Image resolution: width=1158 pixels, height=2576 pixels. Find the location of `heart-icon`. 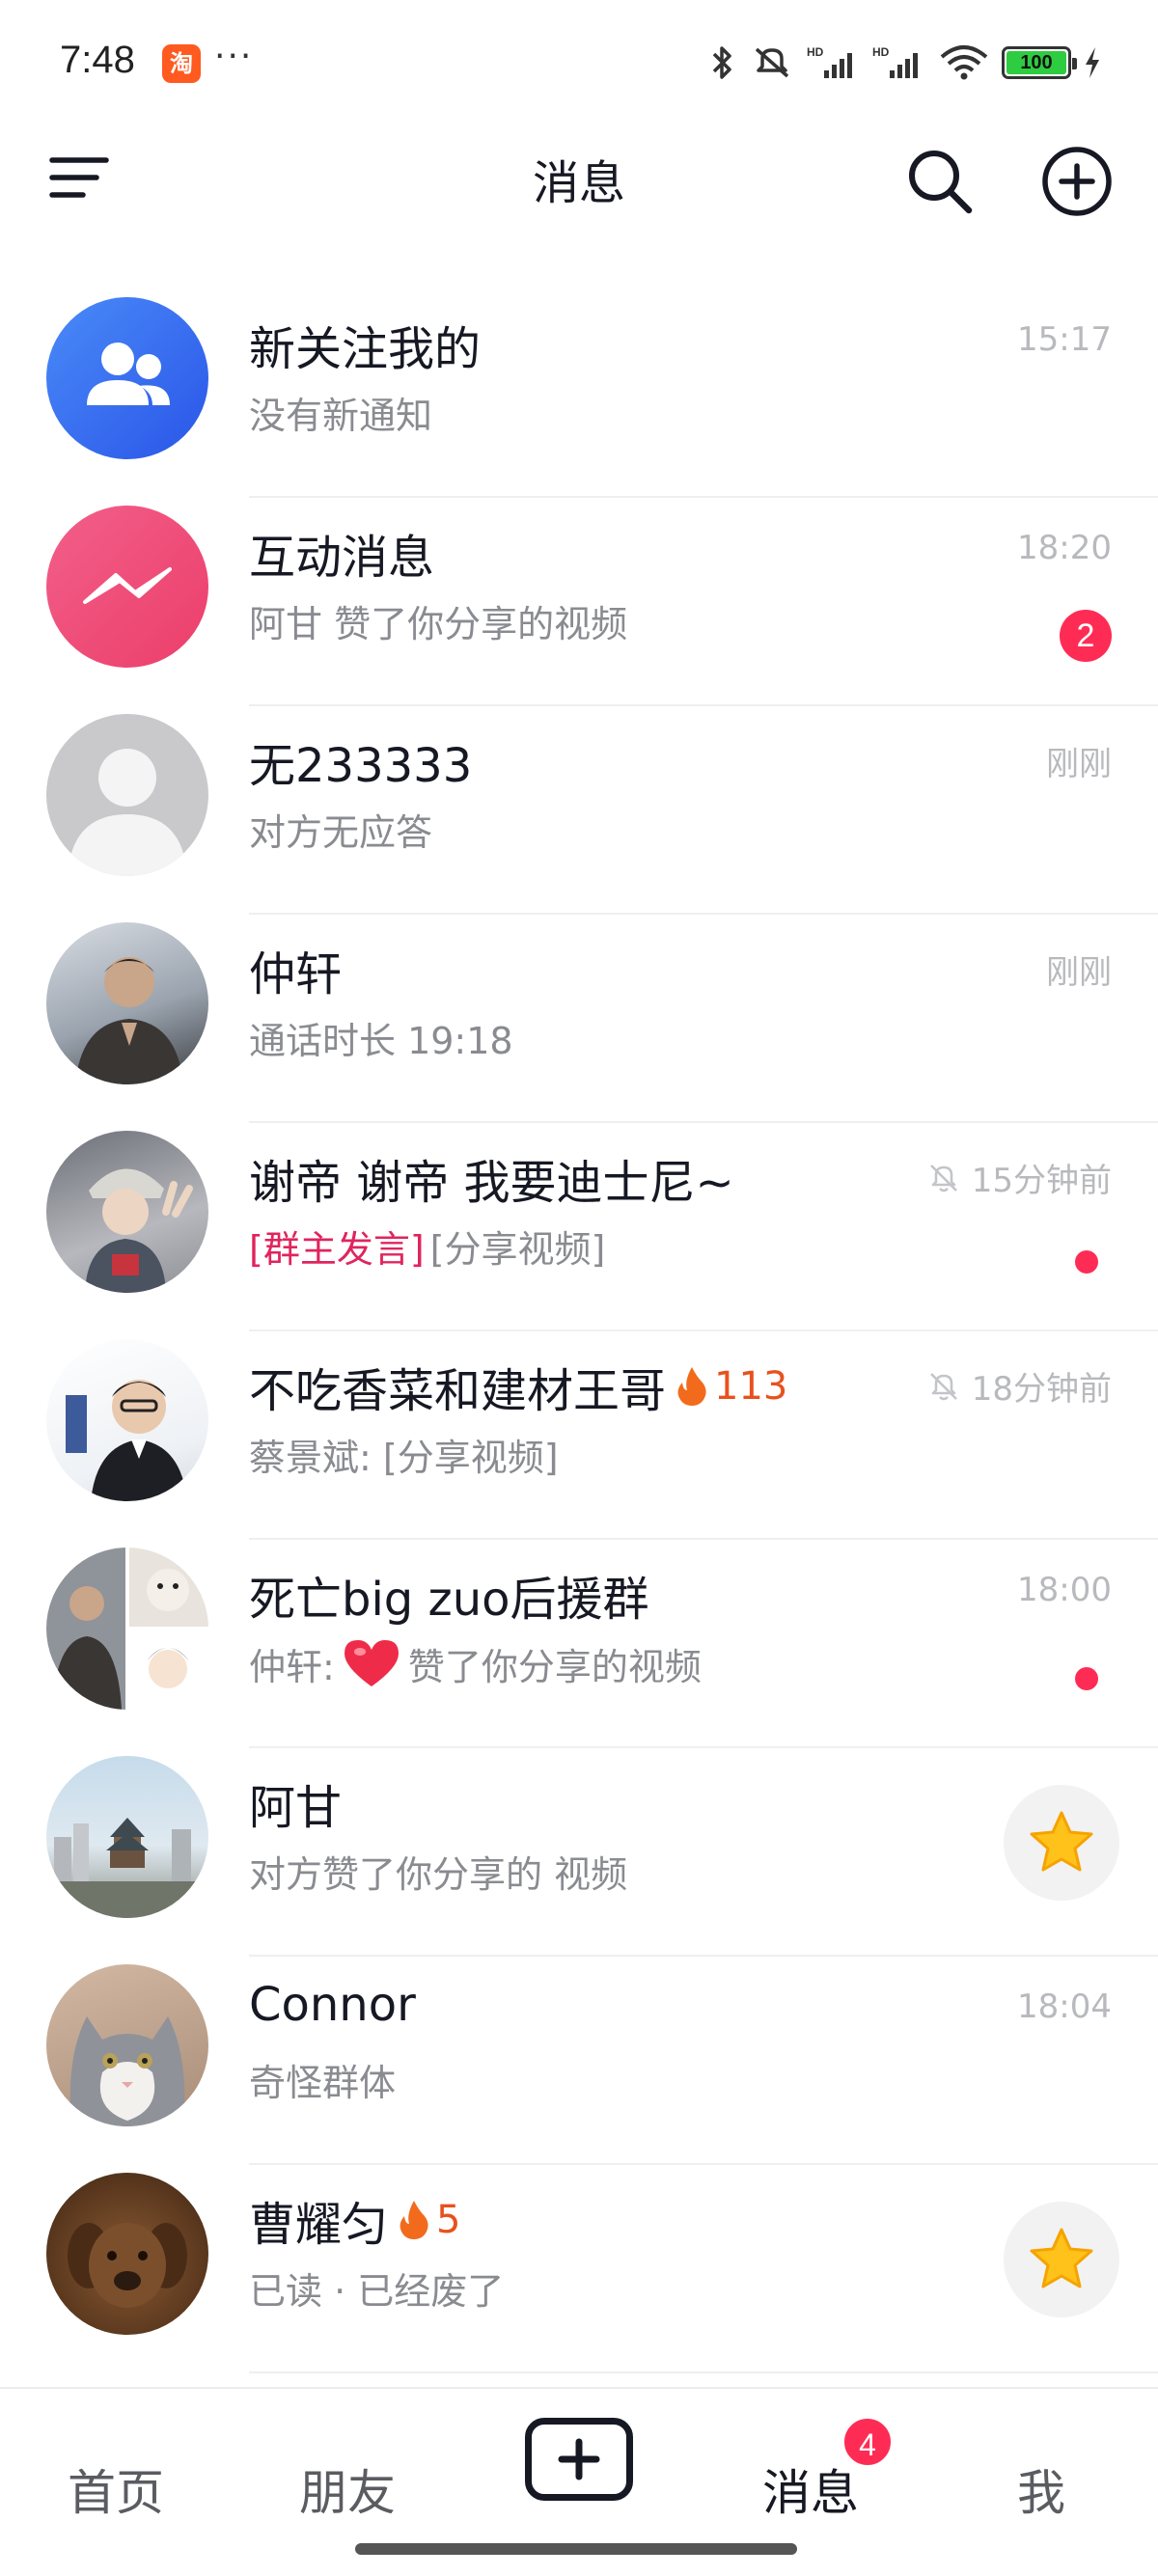

heart-icon is located at coordinates (371, 1663).